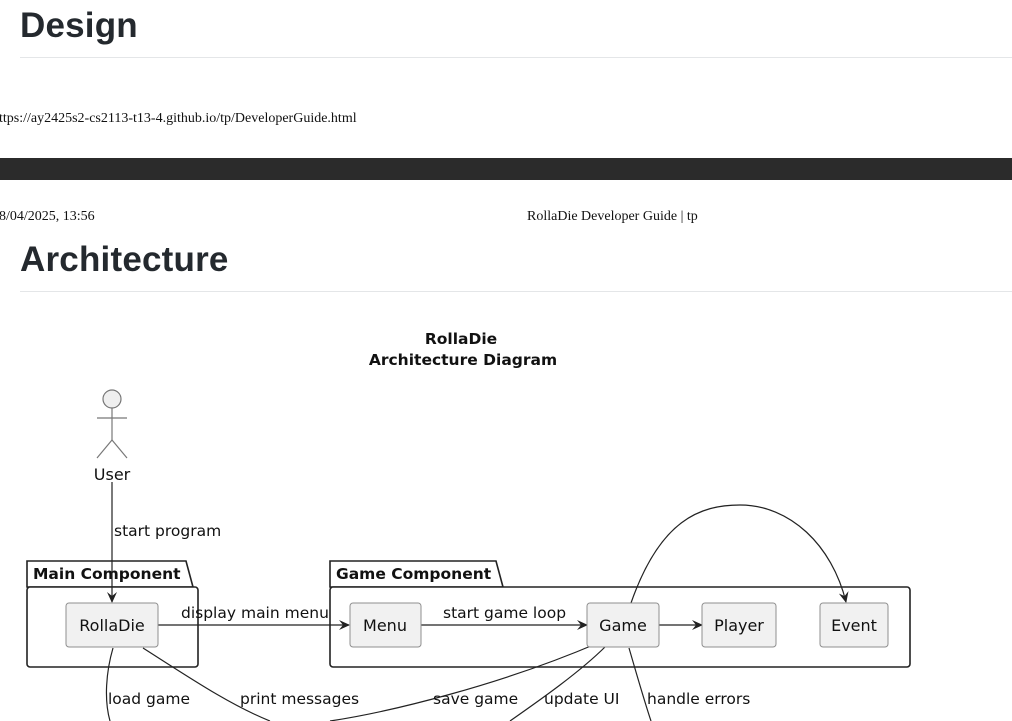 The image size is (1012, 721). What do you see at coordinates (385, 625) in the screenshot?
I see `menu-node-label: Menu` at bounding box center [385, 625].